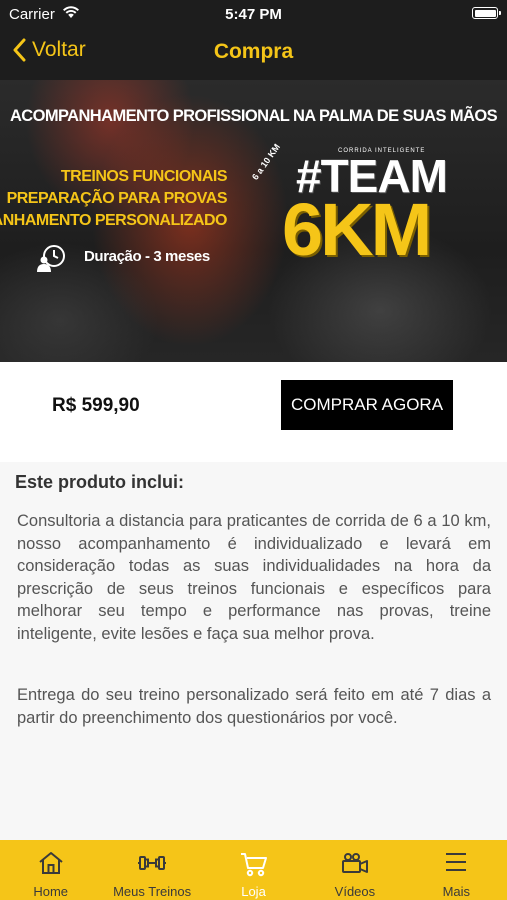 Image resolution: width=507 pixels, height=900 pixels. What do you see at coordinates (355, 891) in the screenshot?
I see `tab-label: Vídeos` at bounding box center [355, 891].